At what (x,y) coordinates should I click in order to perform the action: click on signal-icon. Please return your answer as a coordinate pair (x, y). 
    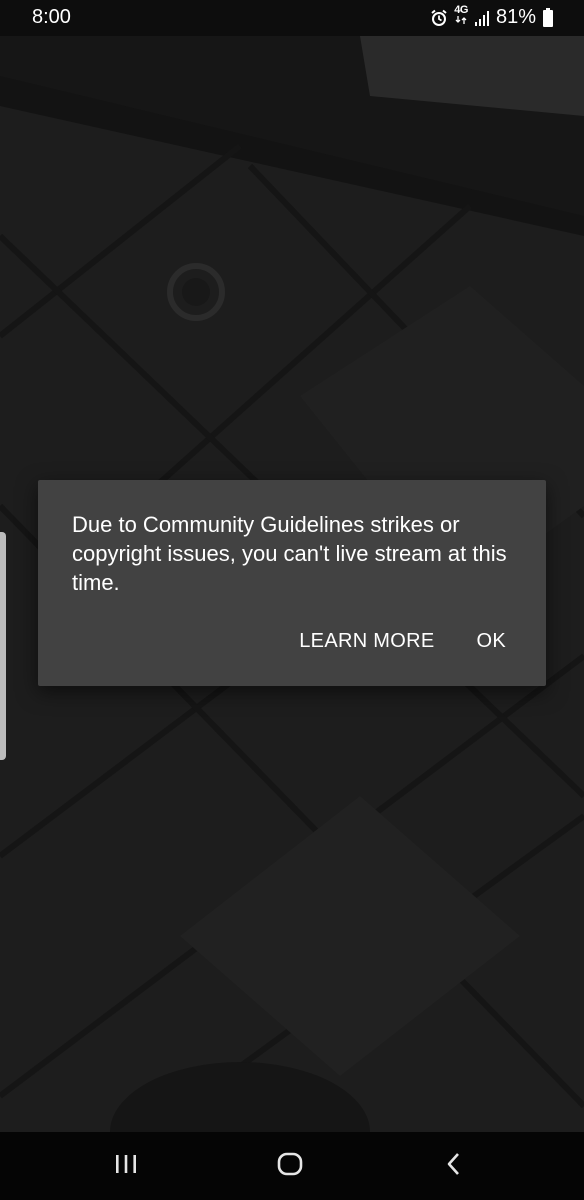
    Looking at the image, I should click on (482, 18).